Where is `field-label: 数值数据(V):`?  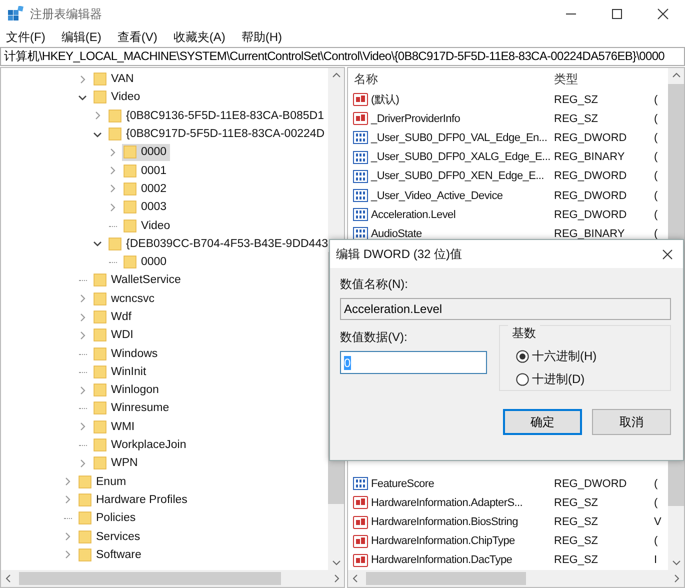 field-label: 数值数据(V): is located at coordinates (374, 337).